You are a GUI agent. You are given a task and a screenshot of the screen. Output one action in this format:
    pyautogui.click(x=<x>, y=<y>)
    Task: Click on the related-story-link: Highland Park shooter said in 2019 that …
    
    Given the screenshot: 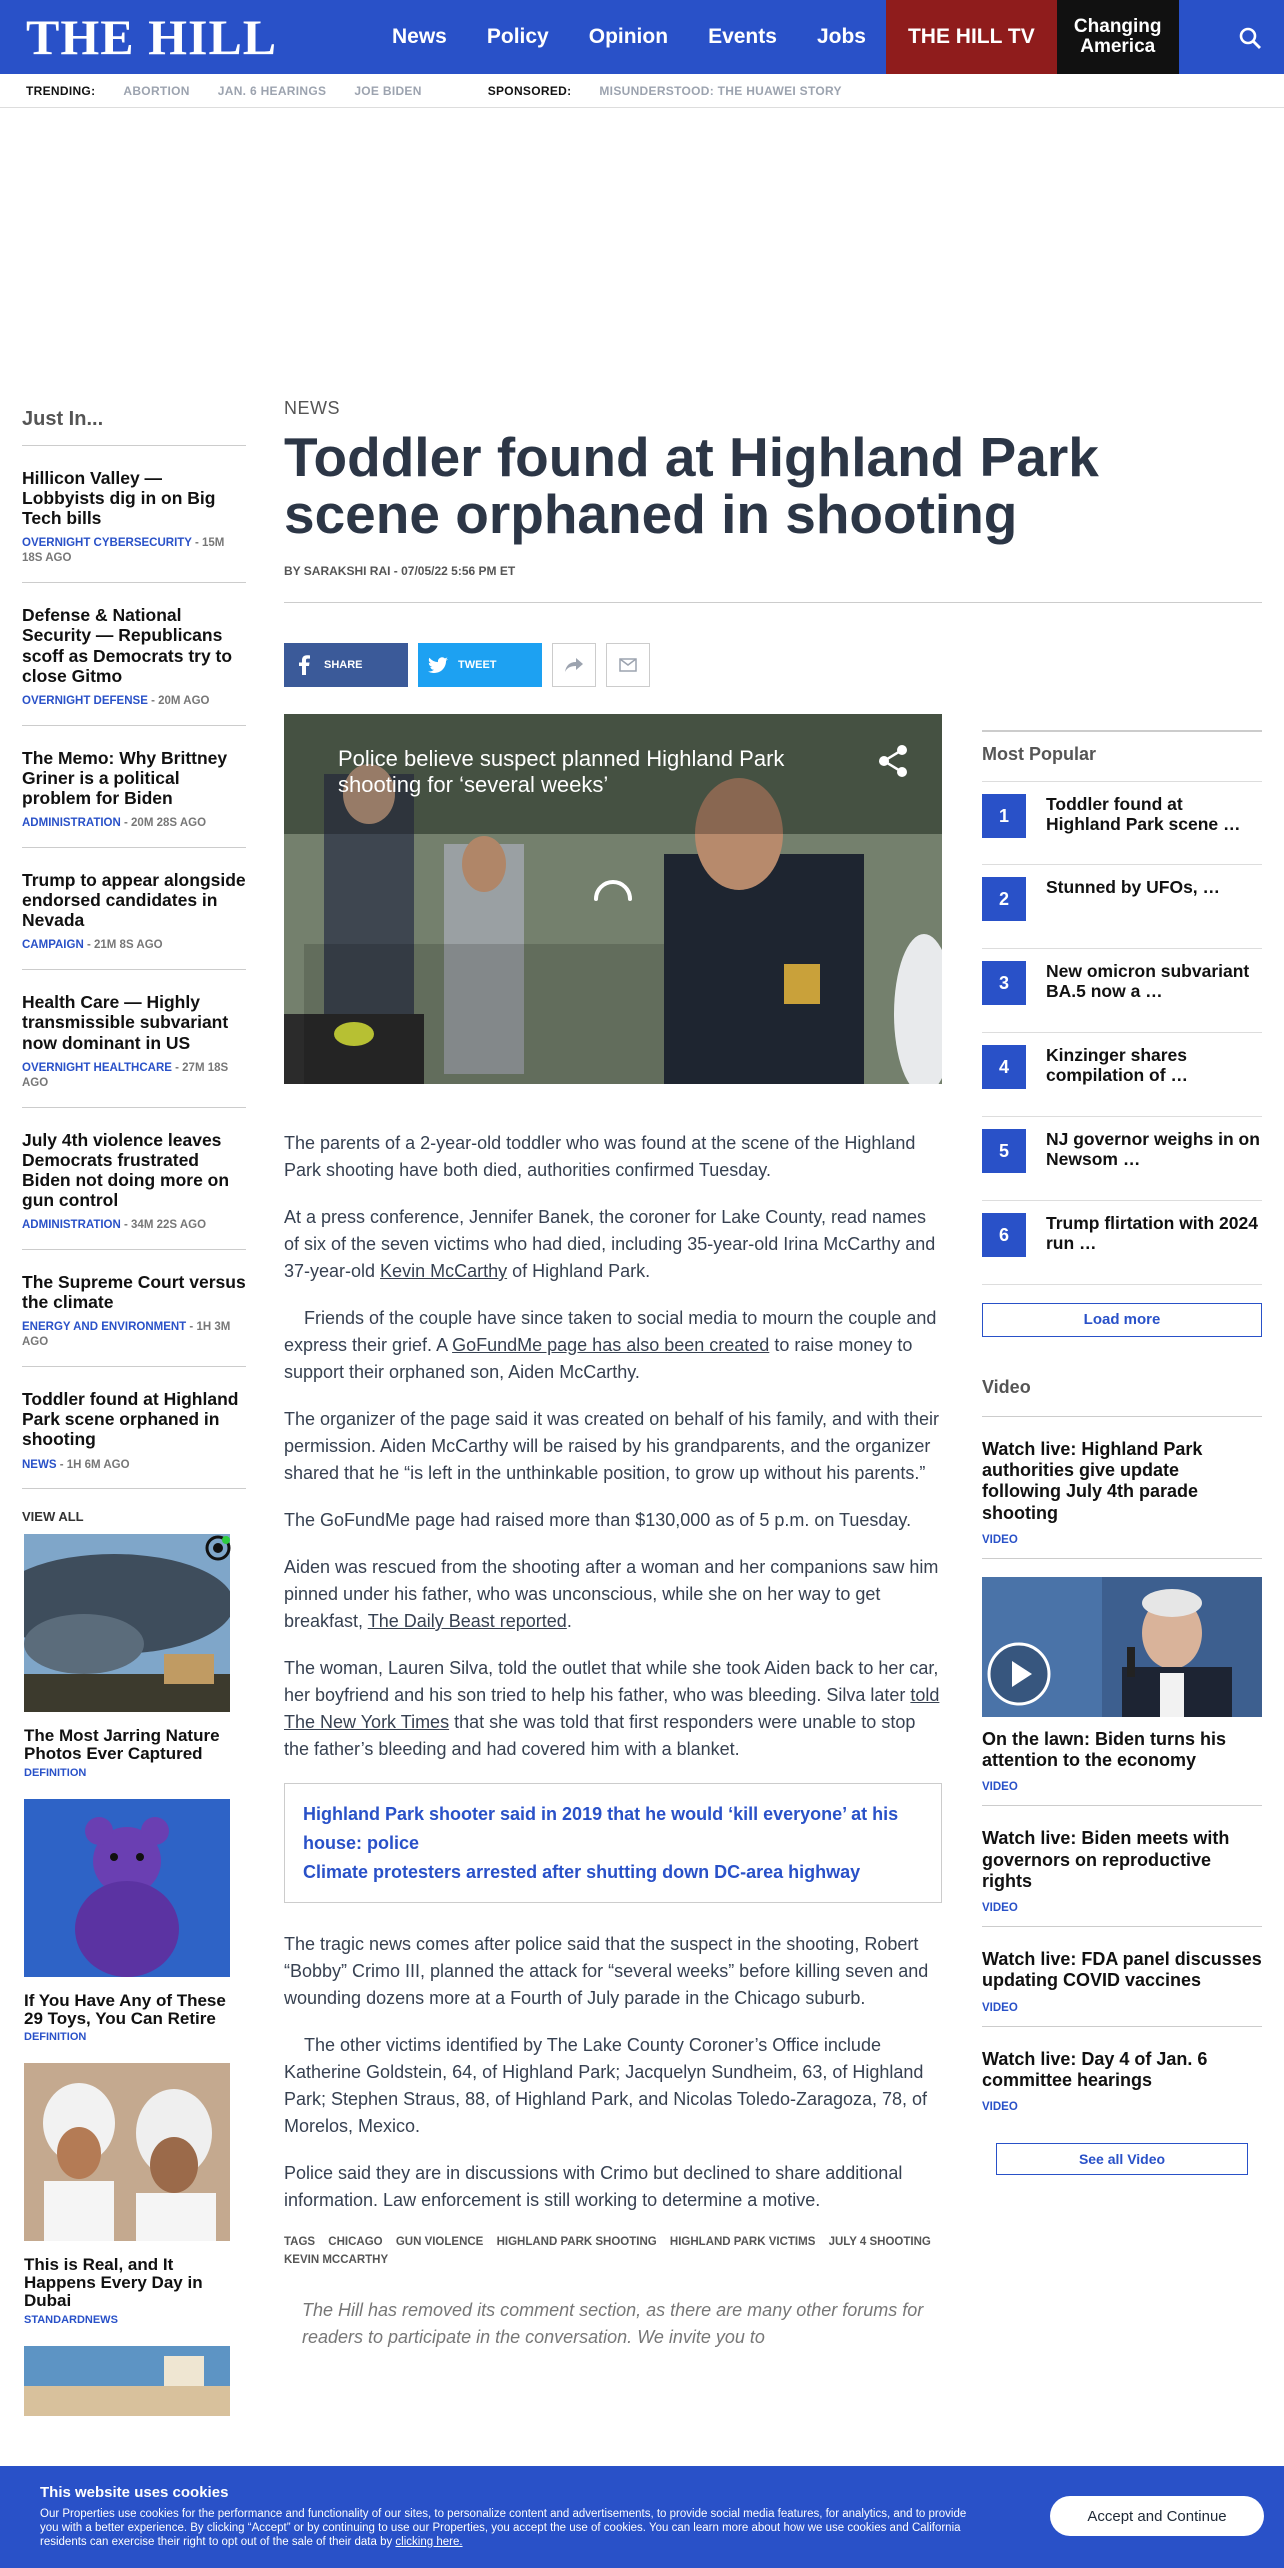 What is the action you would take?
    pyautogui.click(x=613, y=1829)
    